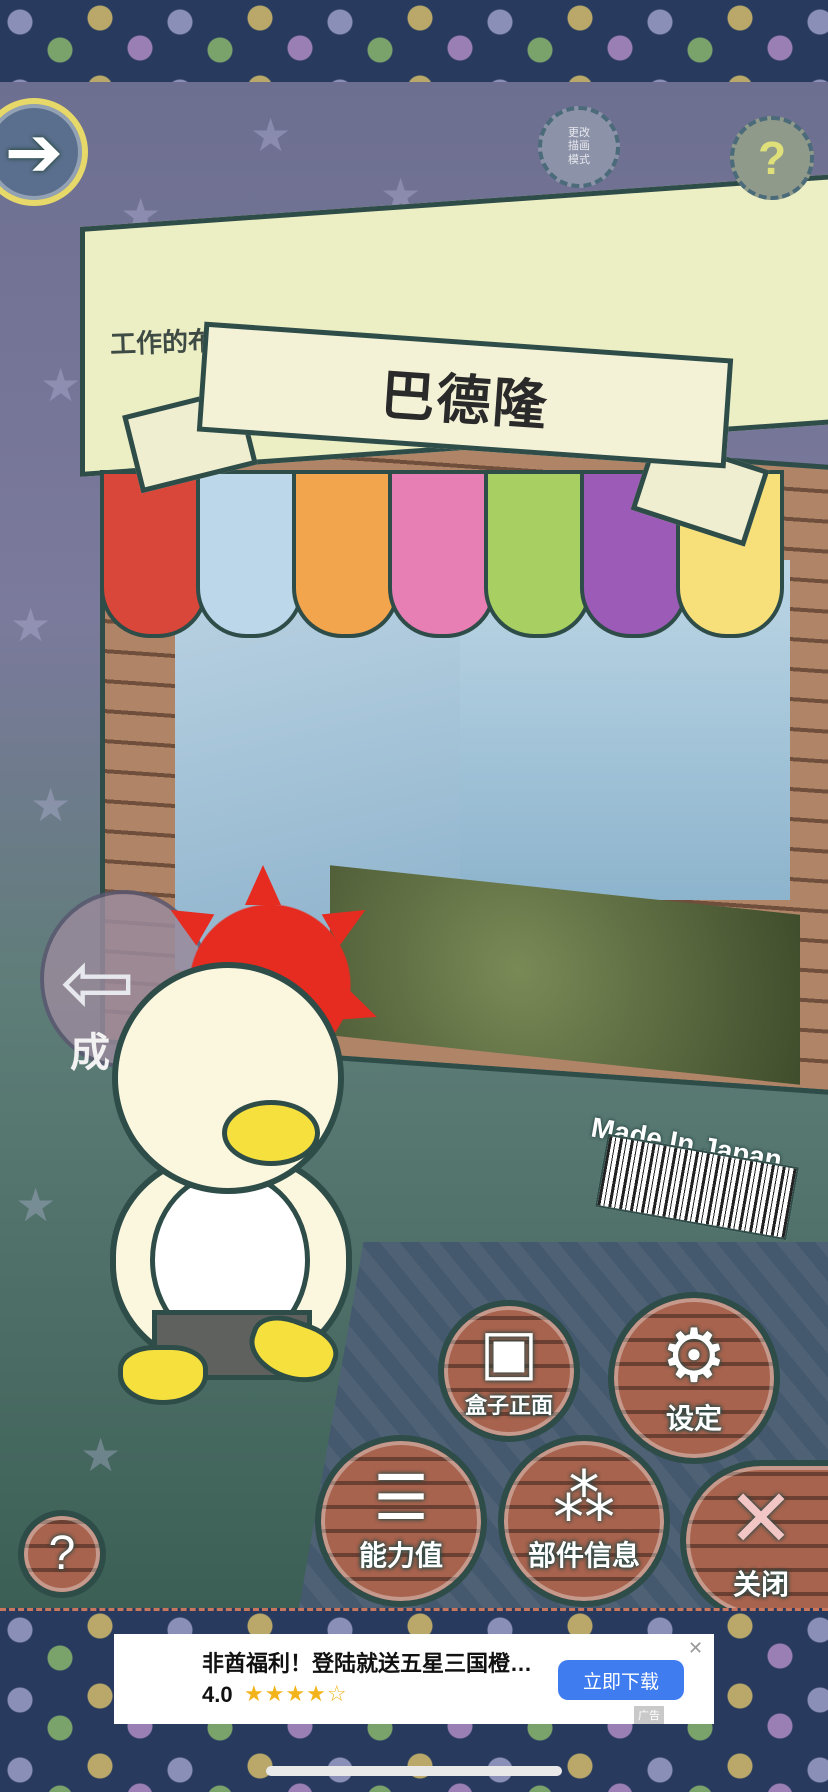 The width and height of the screenshot is (828, 1792). Describe the element at coordinates (694, 1355) in the screenshot. I see `gear-icon: ⚙` at that location.